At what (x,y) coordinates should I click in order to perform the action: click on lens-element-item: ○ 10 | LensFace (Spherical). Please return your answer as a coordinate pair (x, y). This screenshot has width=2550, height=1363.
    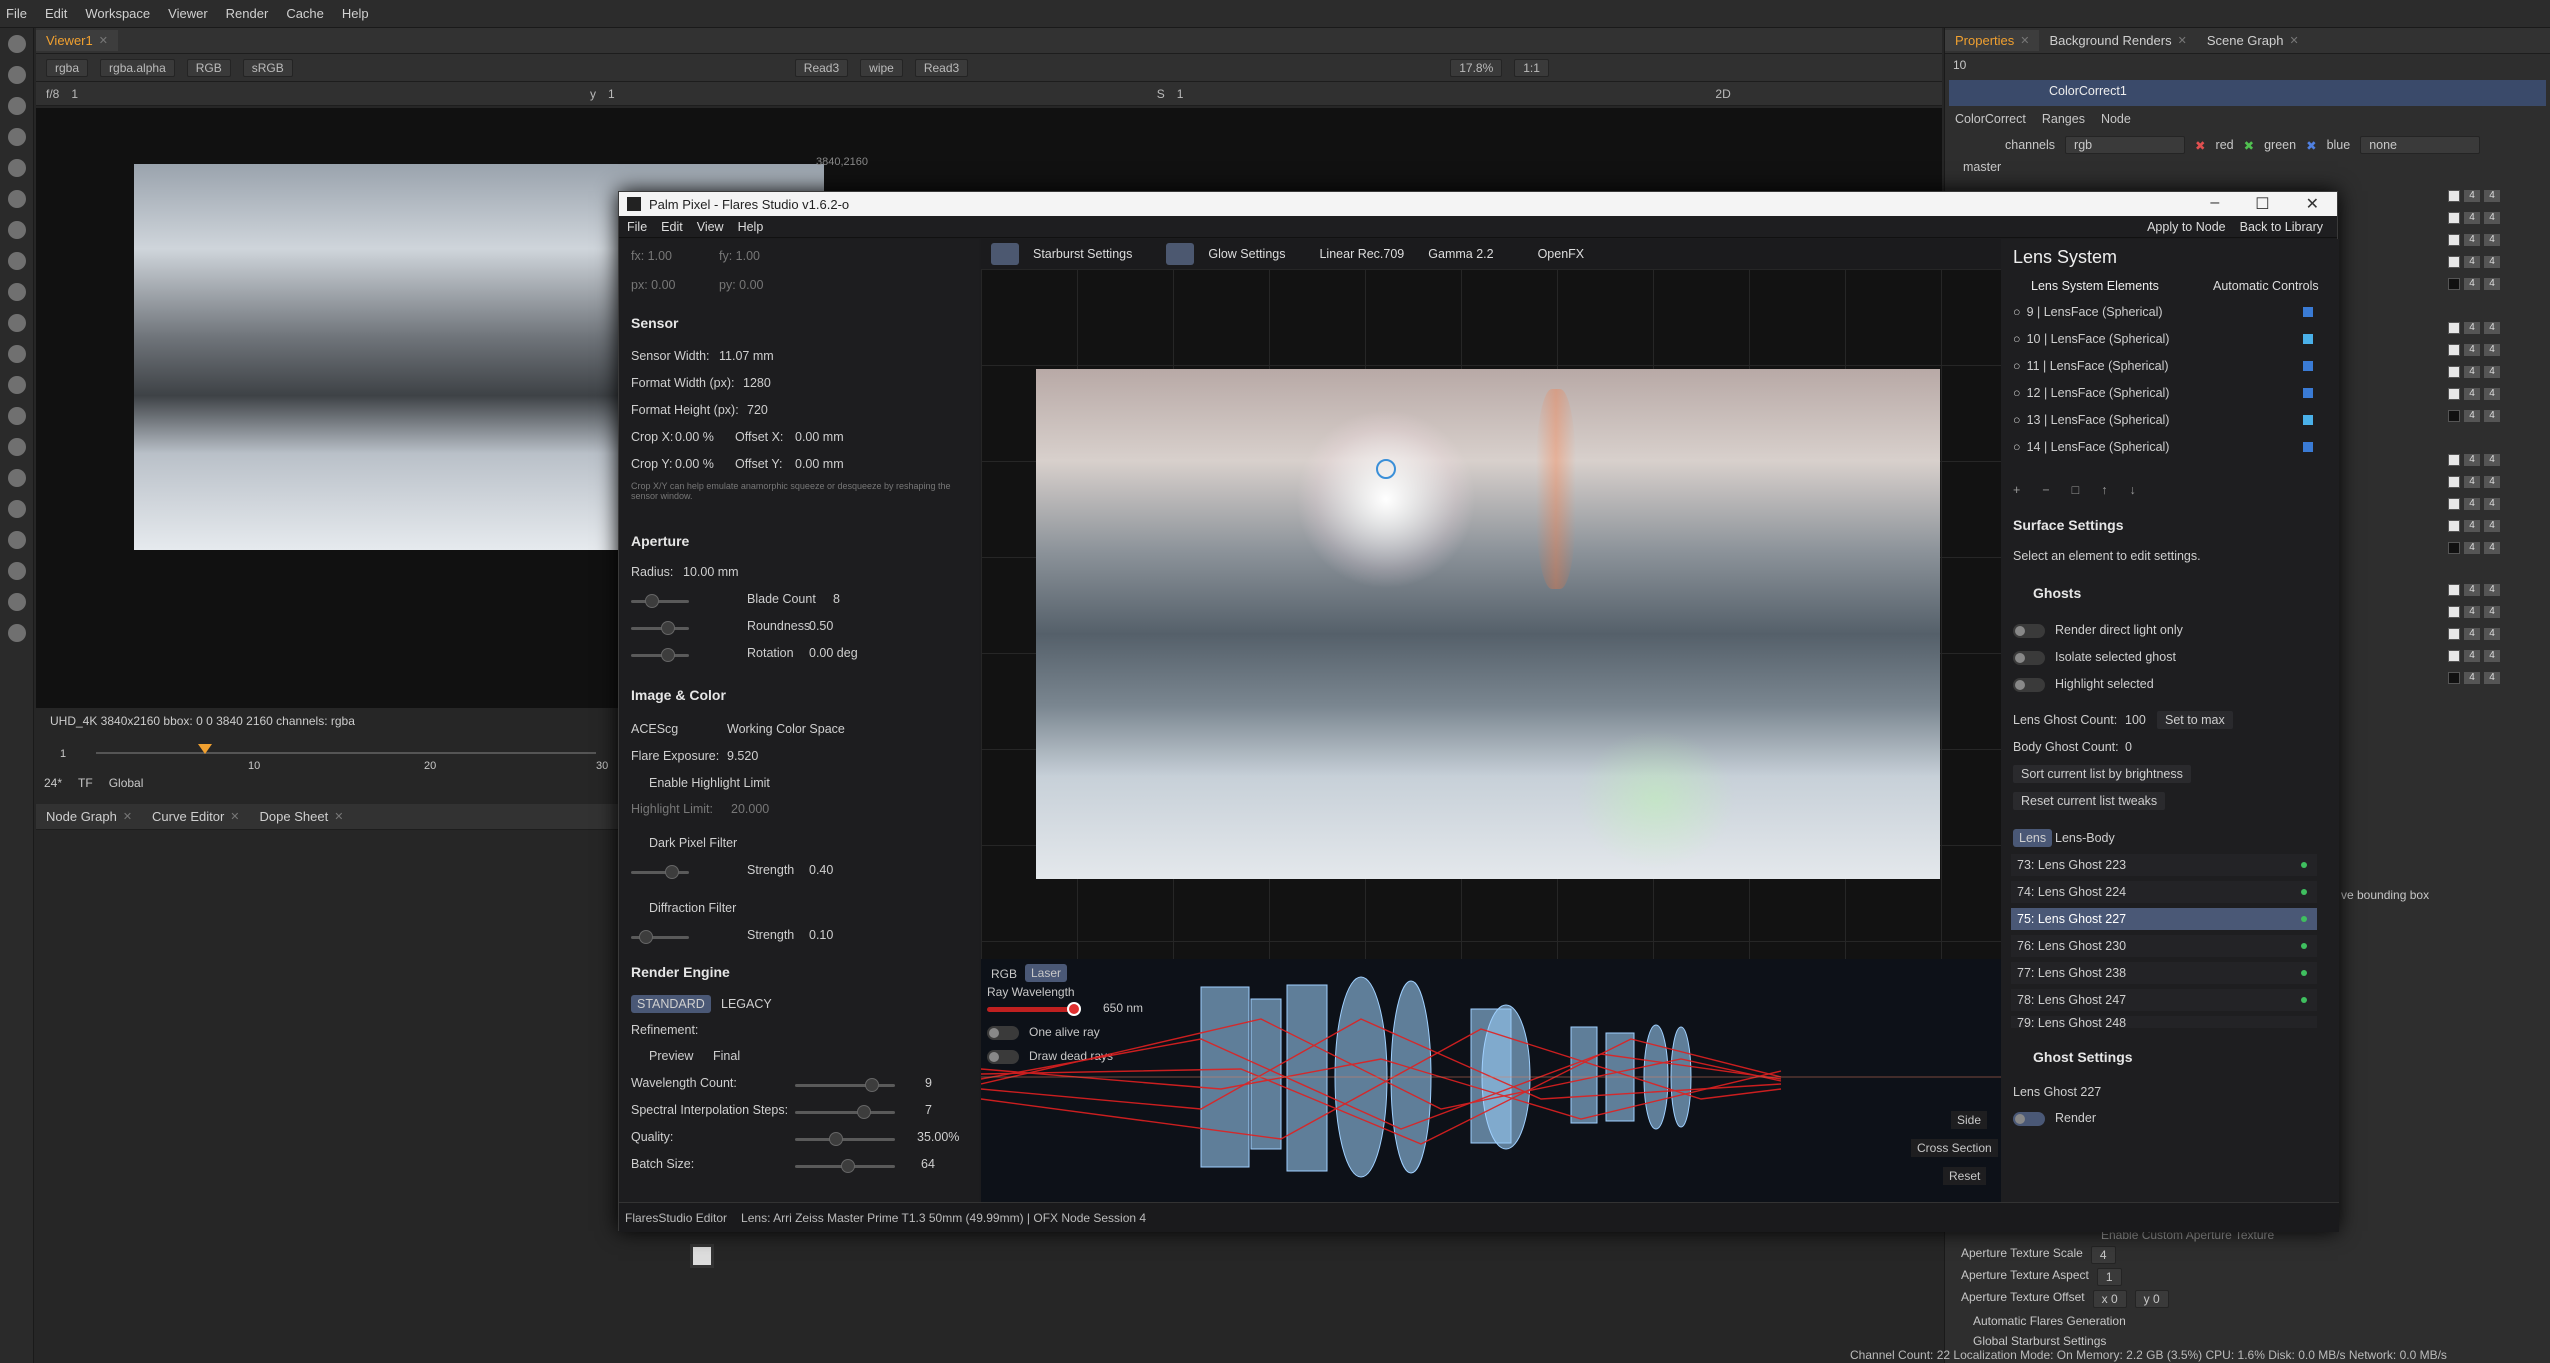
    Looking at the image, I should click on (2163, 339).